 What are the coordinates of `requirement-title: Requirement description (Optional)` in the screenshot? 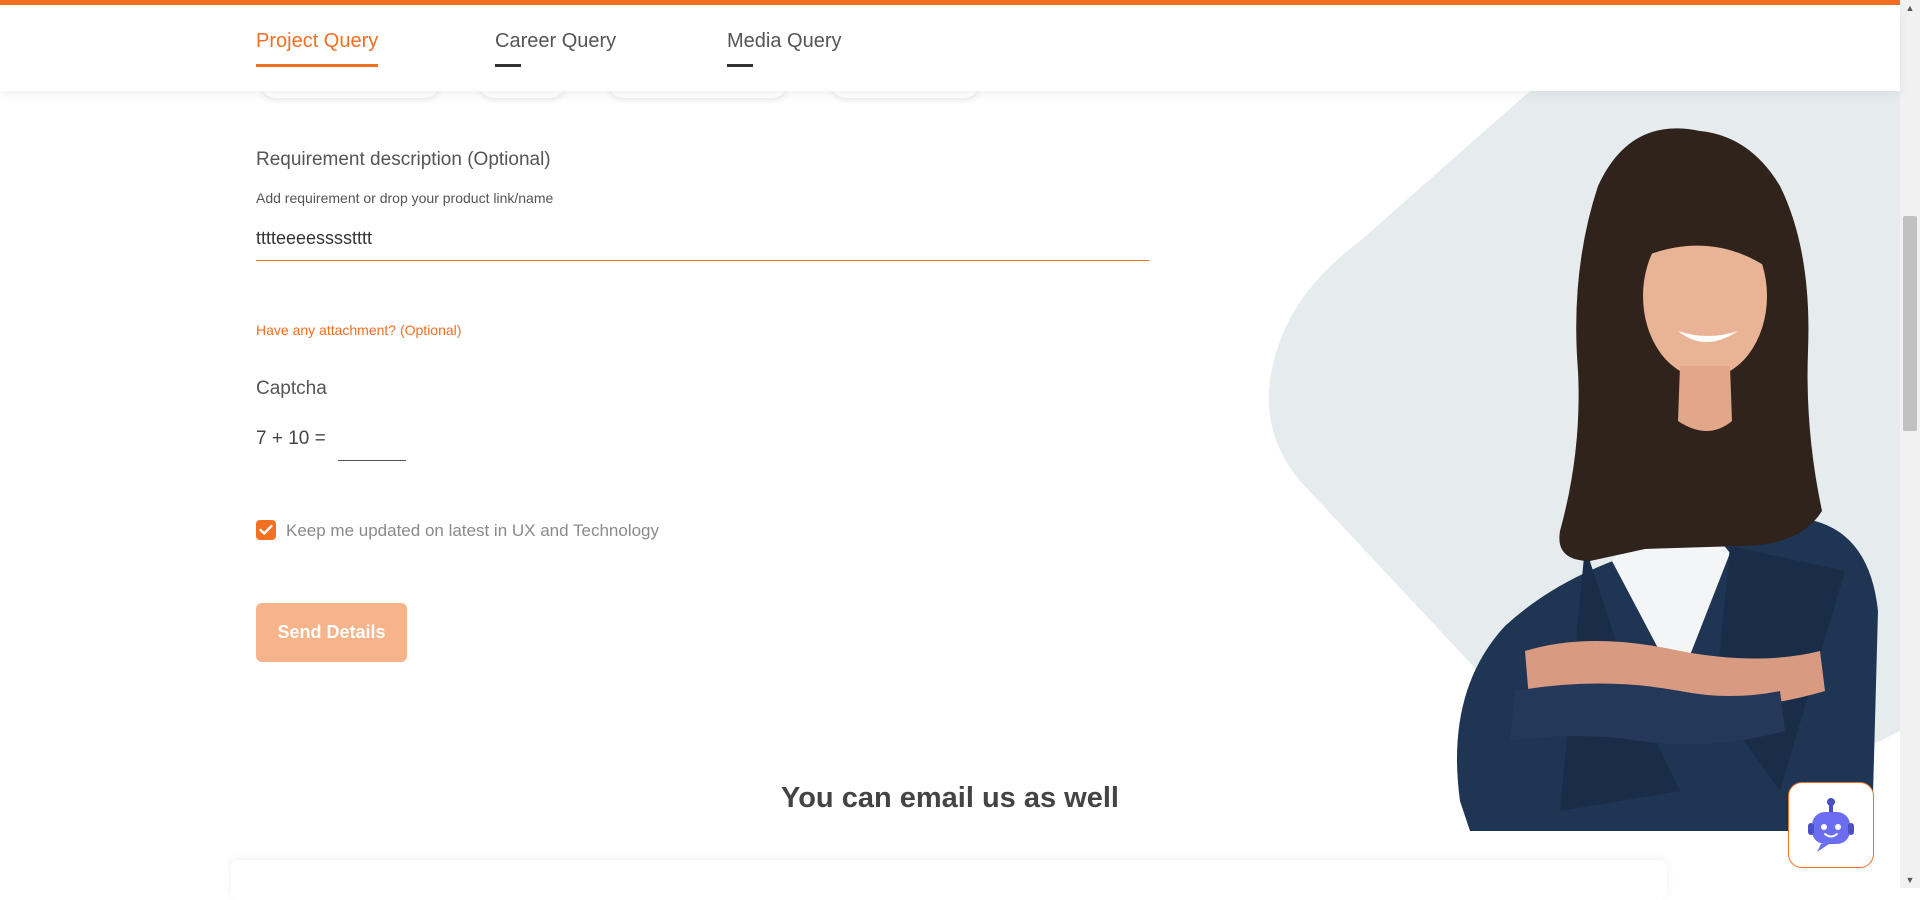 It's located at (403, 159).